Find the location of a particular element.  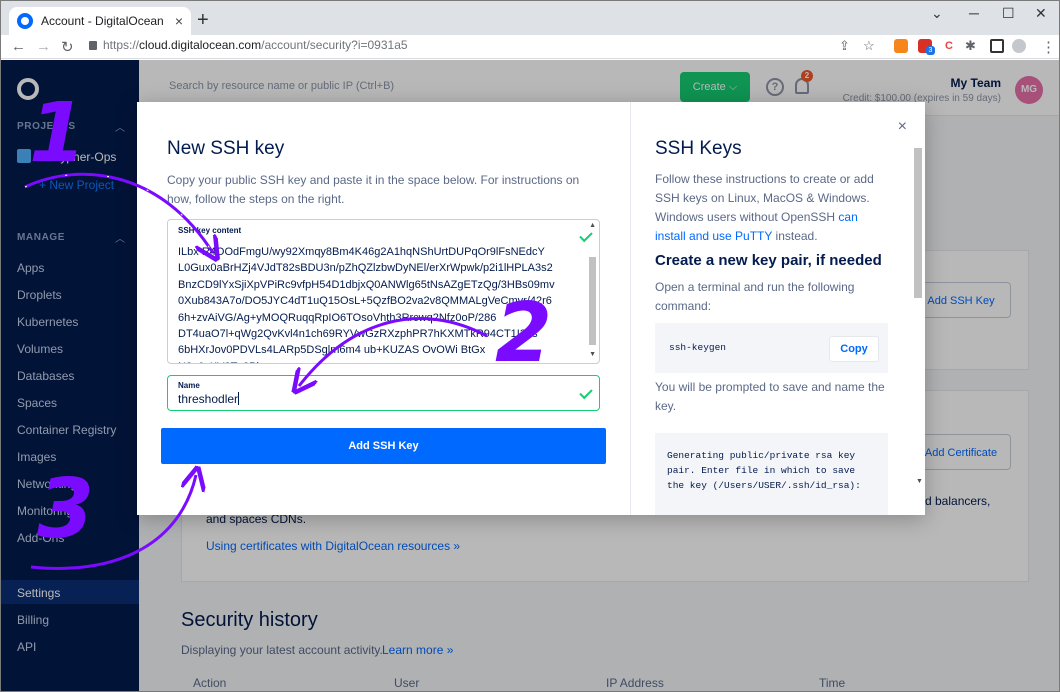

new-tab-icon: + is located at coordinates (203, 20).